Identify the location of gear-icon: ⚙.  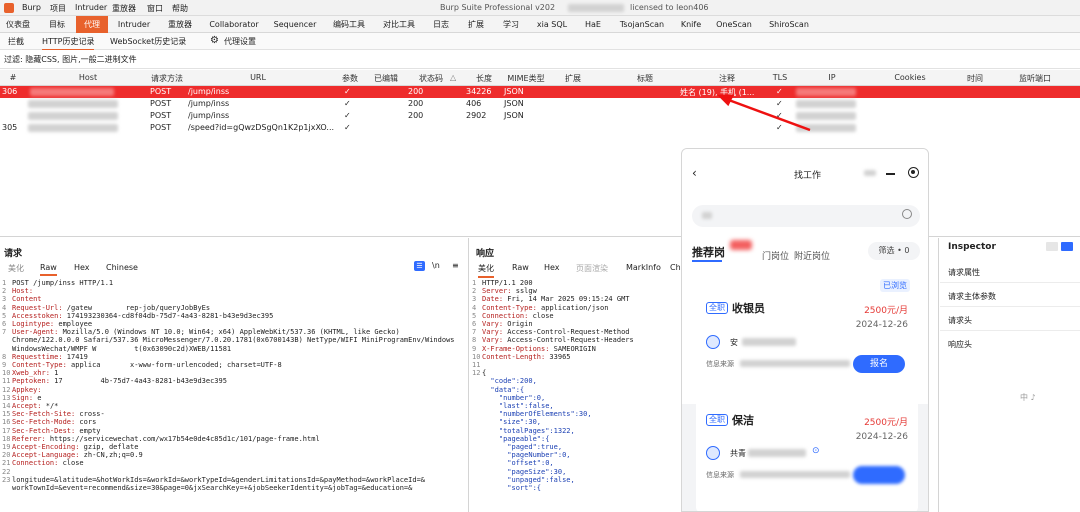
(214, 40).